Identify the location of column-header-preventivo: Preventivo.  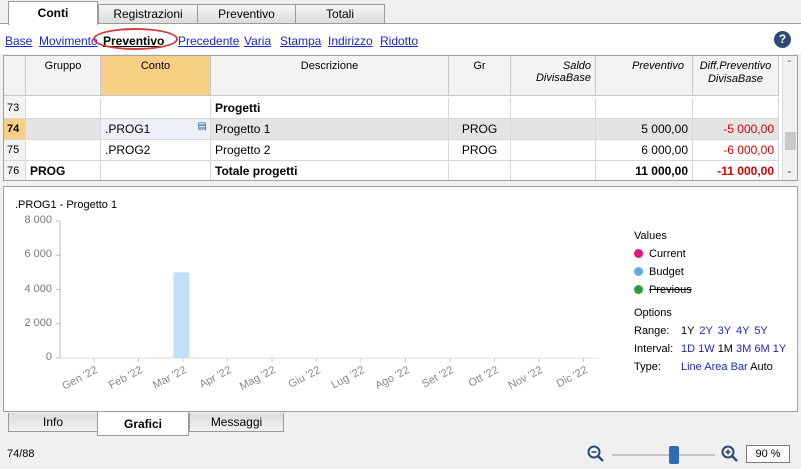
(644, 76).